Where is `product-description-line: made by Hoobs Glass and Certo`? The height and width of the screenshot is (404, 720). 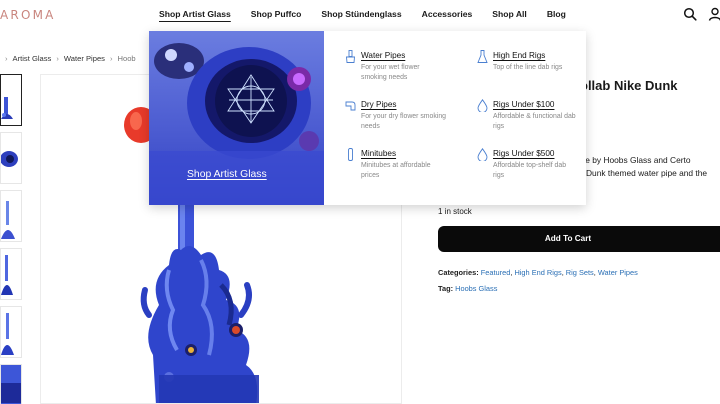
product-description-line: made by Hoobs Glass and Certo is located at coordinates (630, 160).